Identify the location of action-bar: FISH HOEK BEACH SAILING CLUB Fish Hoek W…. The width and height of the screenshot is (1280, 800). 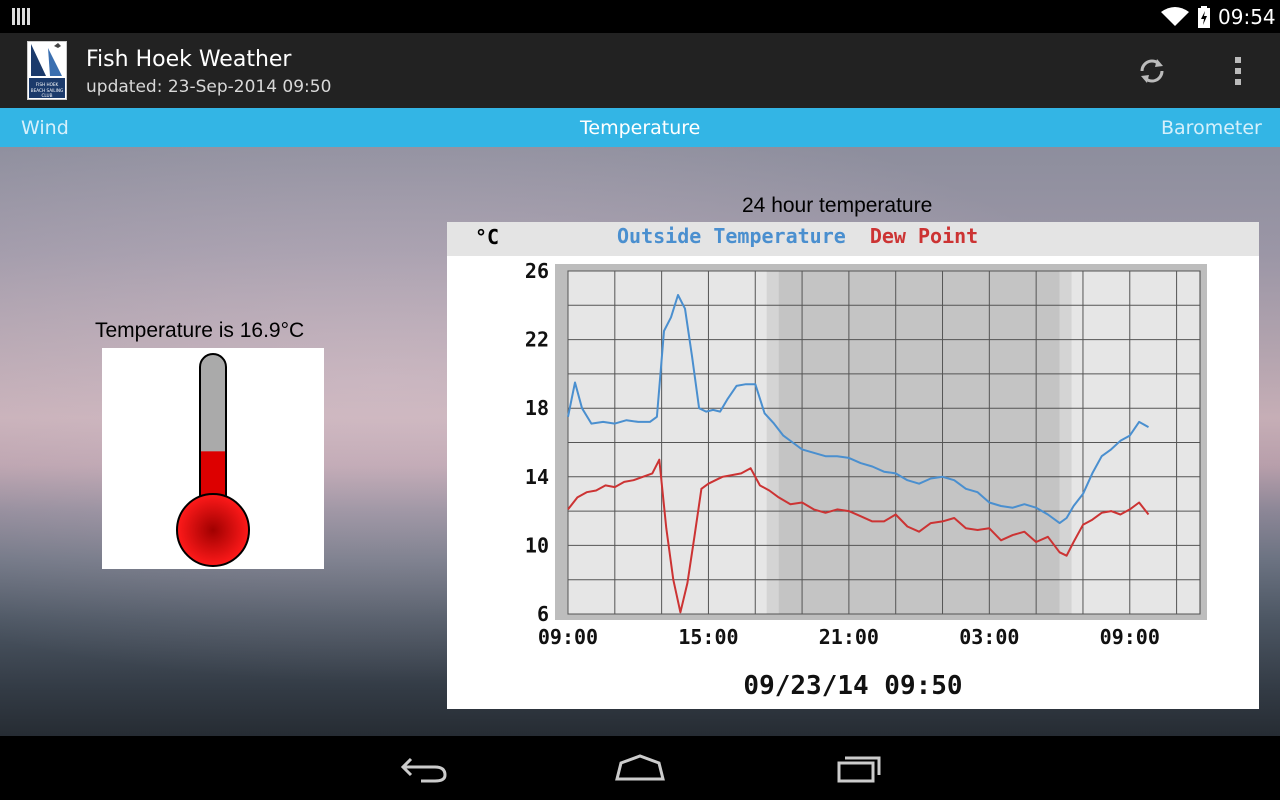
(640, 70).